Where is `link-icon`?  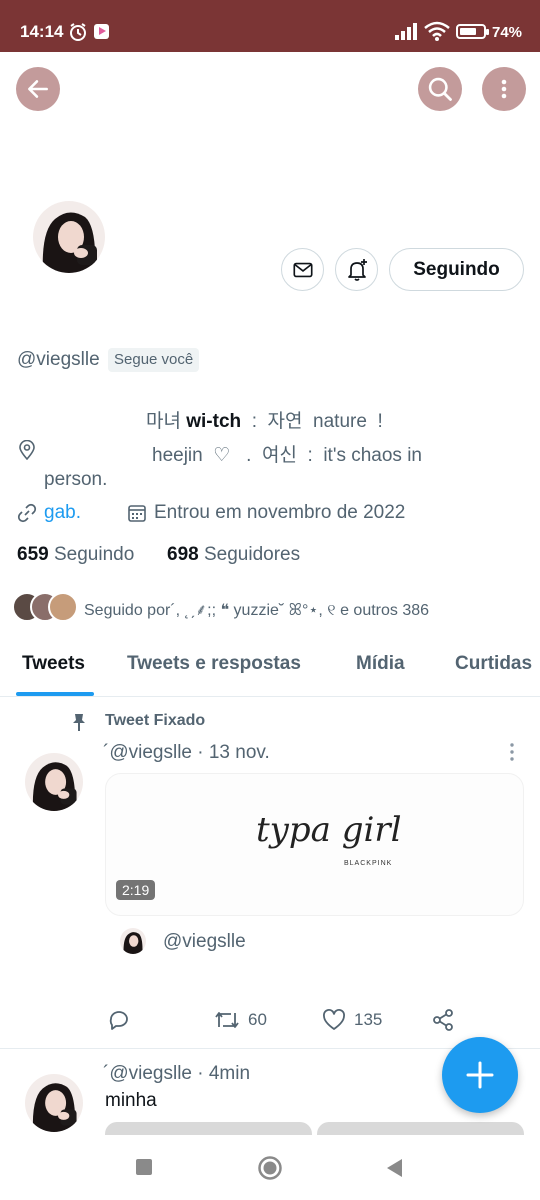
link-icon is located at coordinates (27, 513).